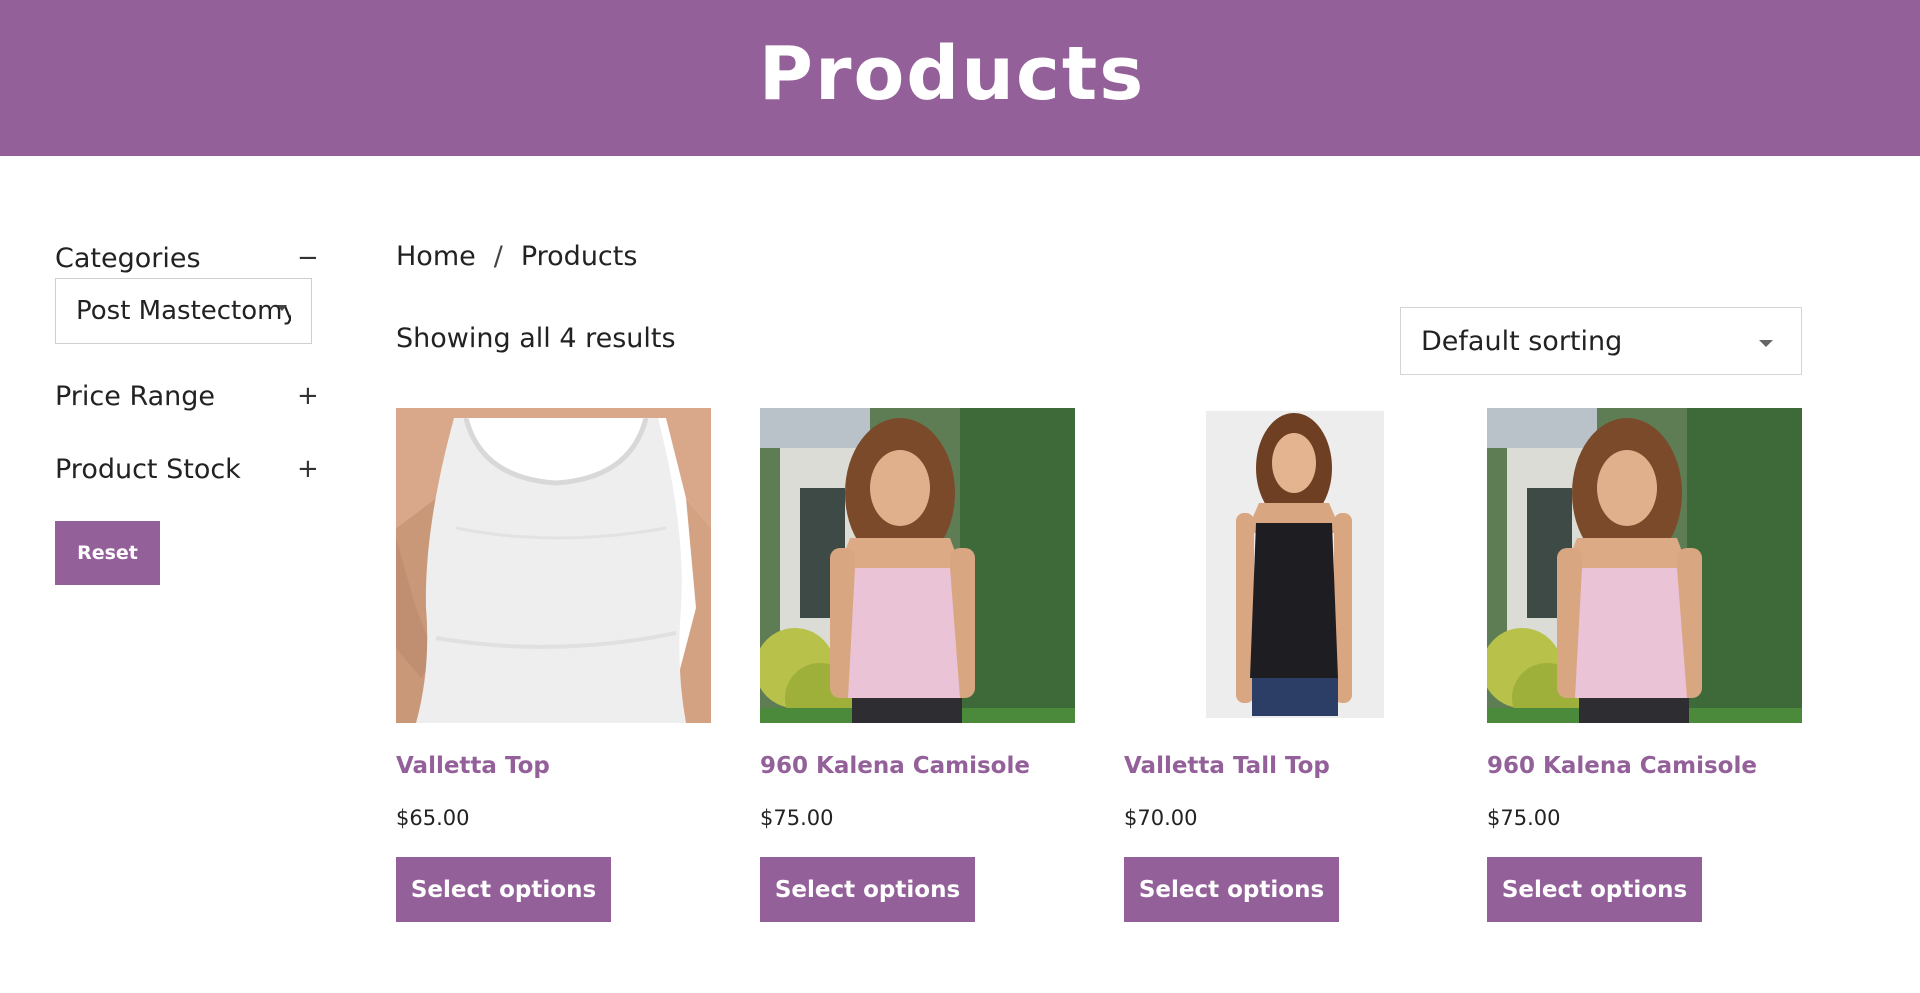 The image size is (1920, 993). Describe the element at coordinates (135, 396) in the screenshot. I see `price-range-label: Price Range` at that location.